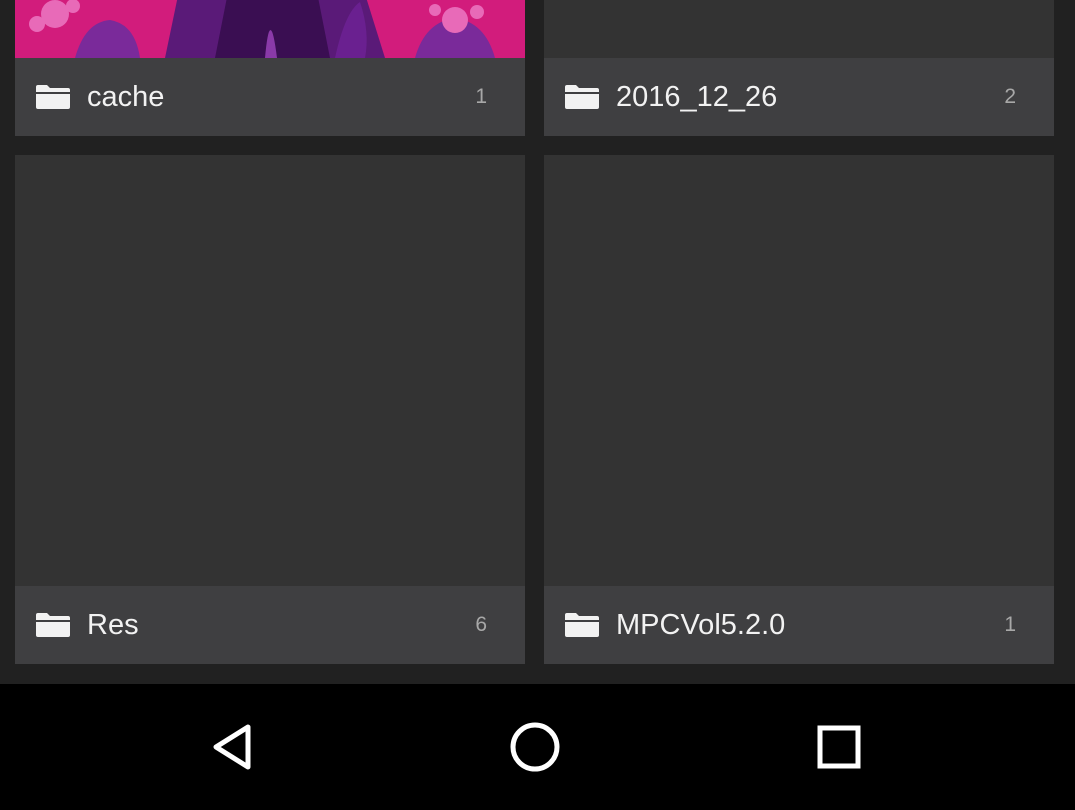  I want to click on folder-tile-2016-12-26: 2016_12_26 2, so click(799, 68).